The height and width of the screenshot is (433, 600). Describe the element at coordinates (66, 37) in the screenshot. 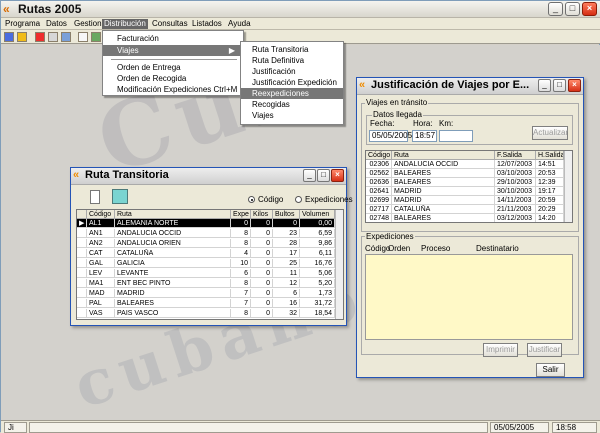

I see `search-icon` at that location.